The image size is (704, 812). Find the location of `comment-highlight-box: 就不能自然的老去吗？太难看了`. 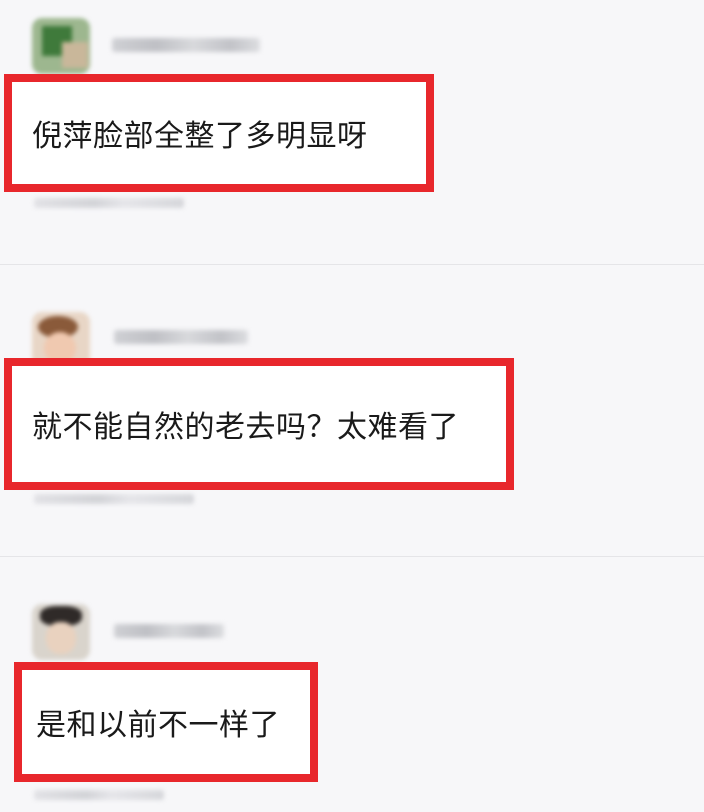

comment-highlight-box: 就不能自然的老去吗？太难看了 is located at coordinates (259, 424).